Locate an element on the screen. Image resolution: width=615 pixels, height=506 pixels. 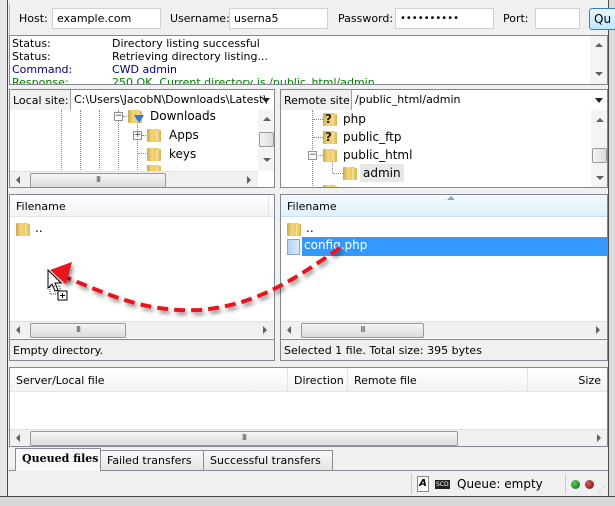
remote-status-line: Selected 1 file. Total size: 395 bytes is located at coordinates (444, 350).